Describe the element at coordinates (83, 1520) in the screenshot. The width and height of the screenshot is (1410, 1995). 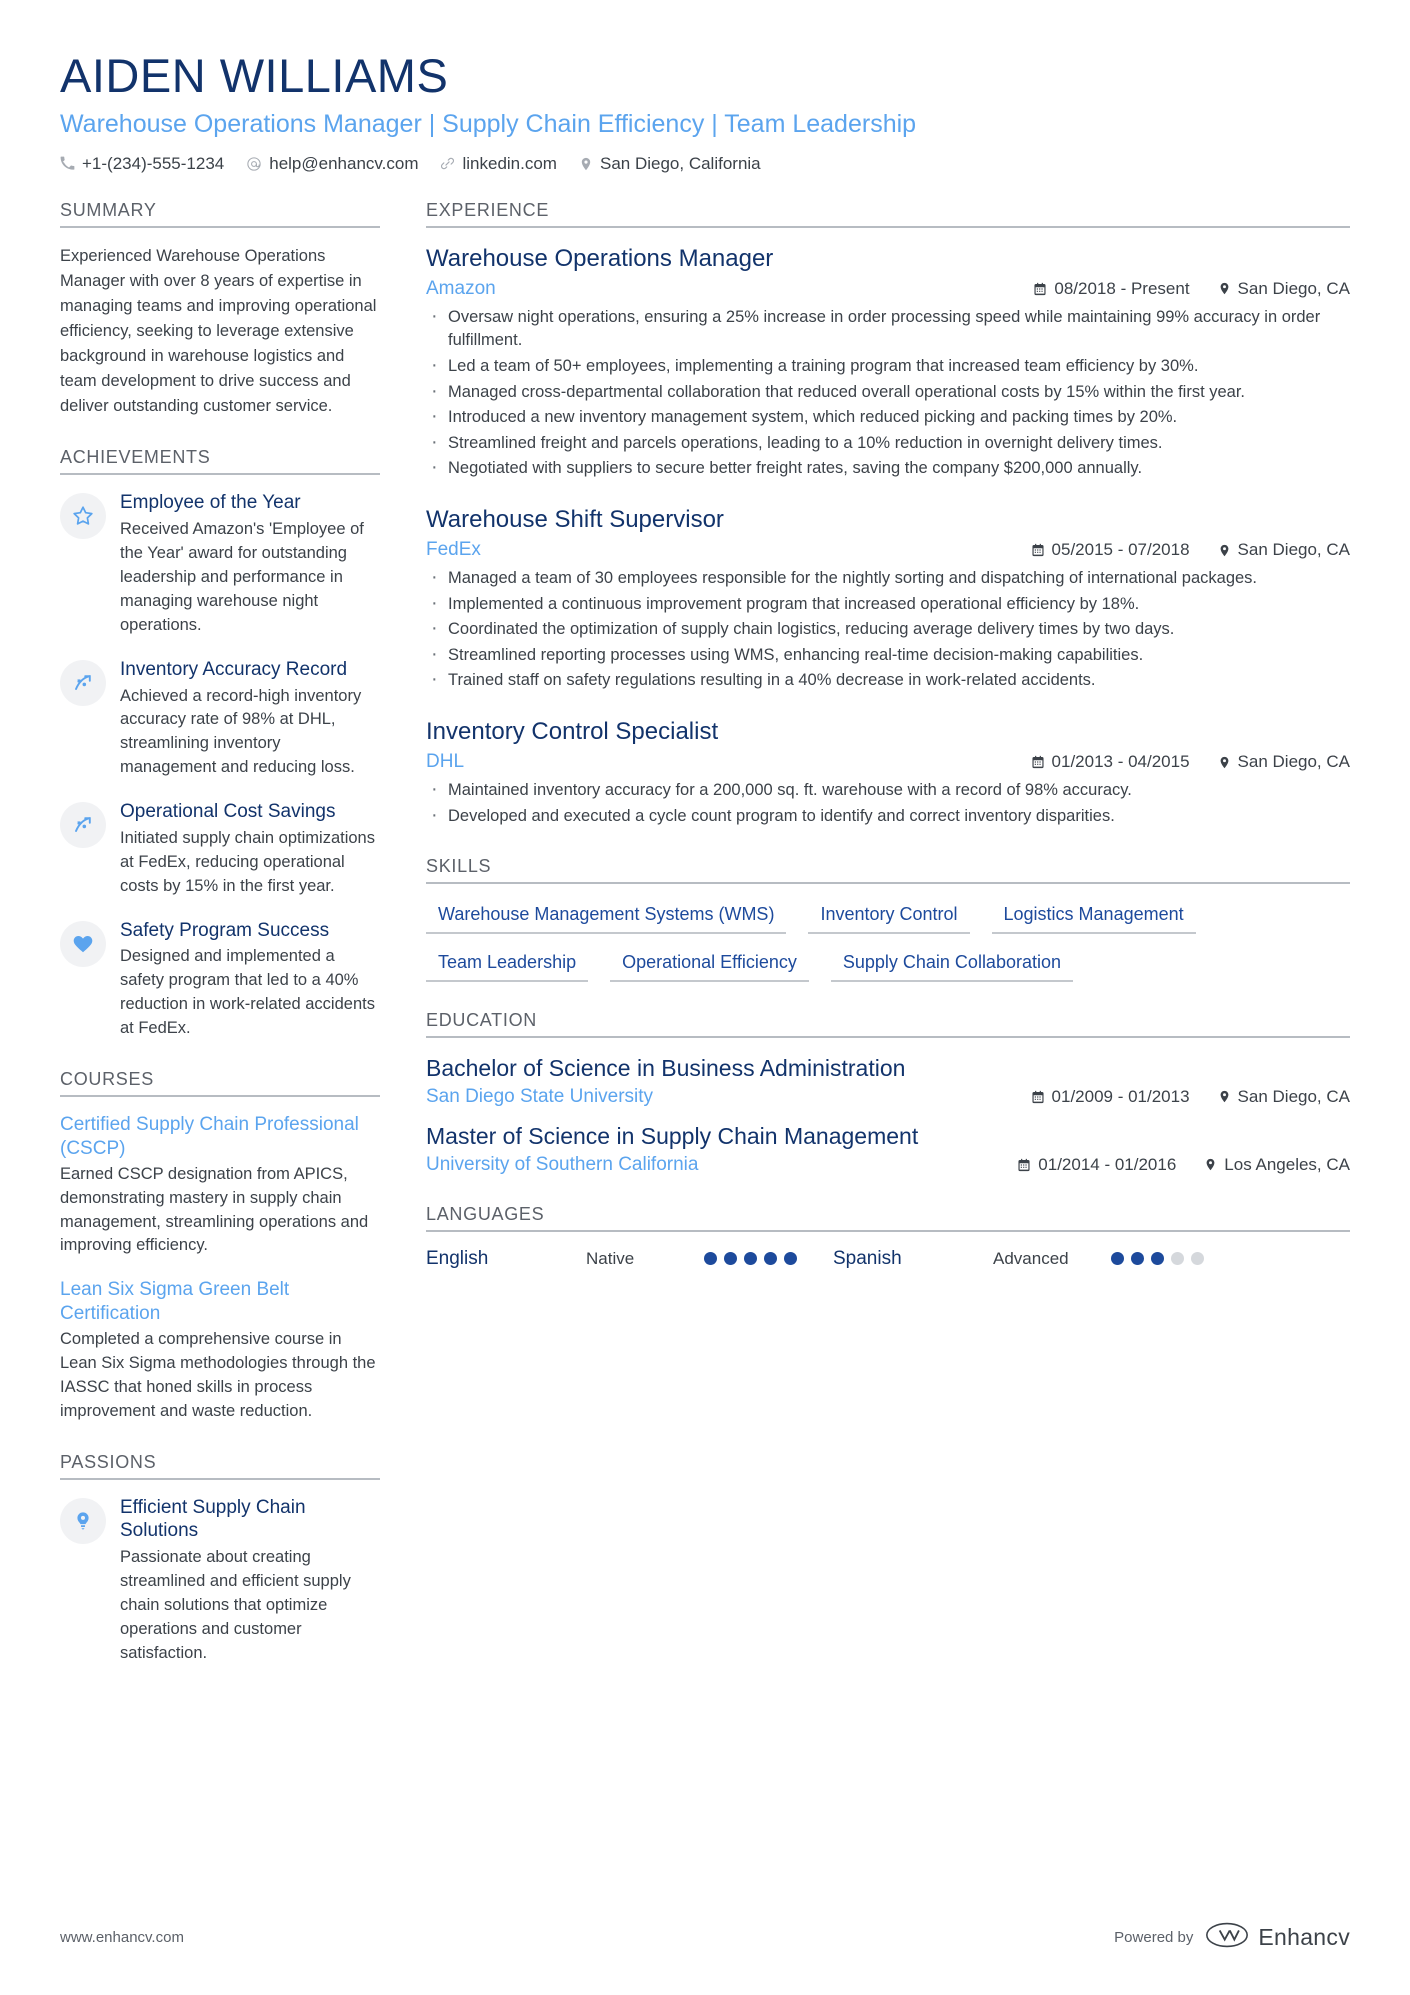
I see `lightbulb-icon` at that location.